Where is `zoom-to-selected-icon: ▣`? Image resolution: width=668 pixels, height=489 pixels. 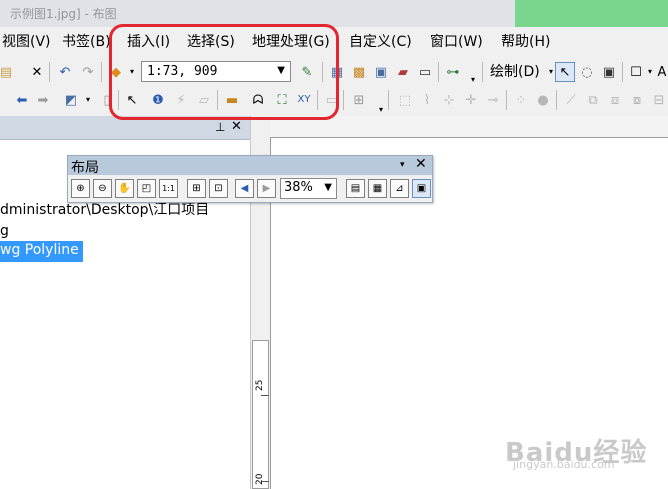
zoom-to-selected-icon: ▣ is located at coordinates (609, 72).